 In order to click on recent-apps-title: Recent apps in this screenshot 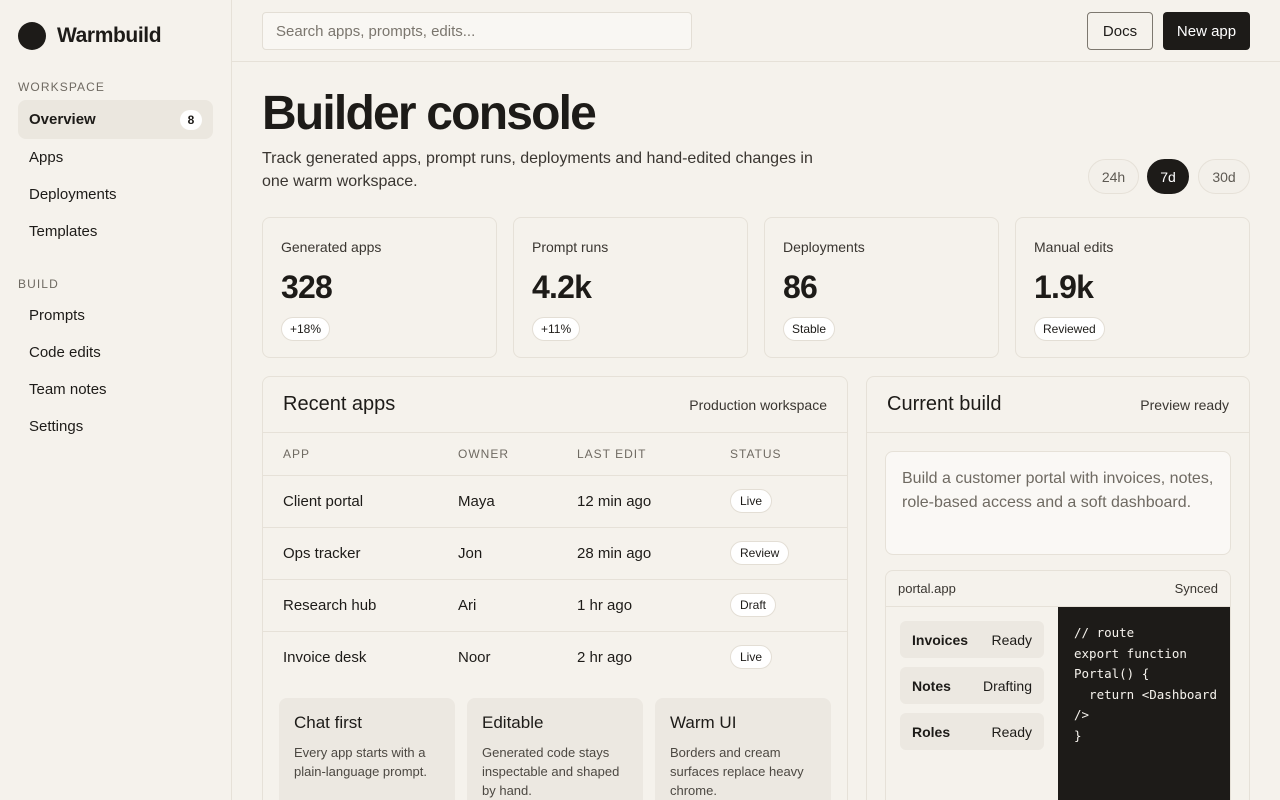, I will do `click(339, 404)`.